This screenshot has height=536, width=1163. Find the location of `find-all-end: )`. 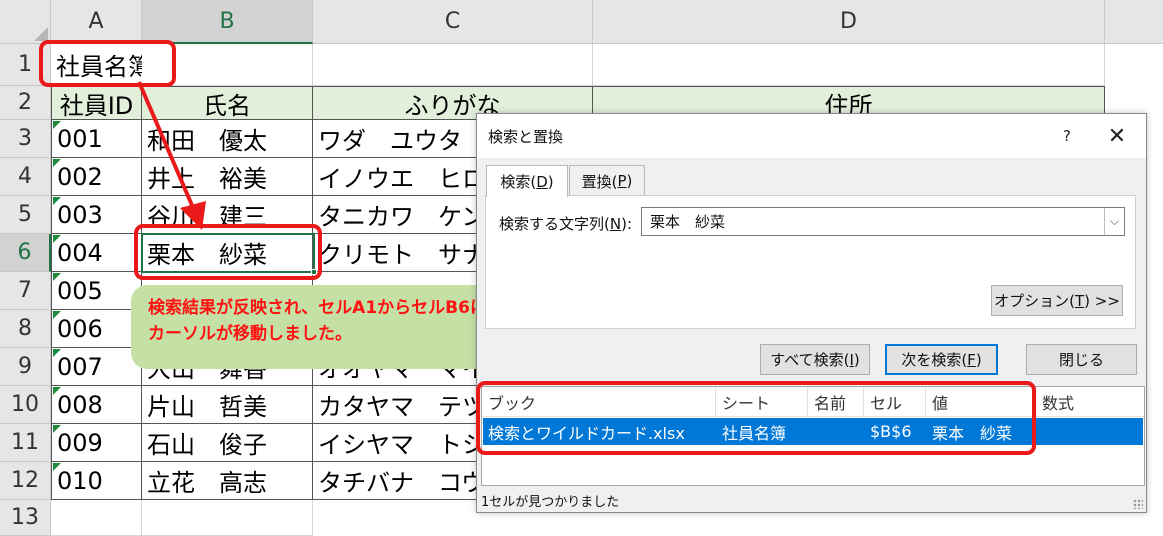

find-all-end: ) is located at coordinates (856, 359).